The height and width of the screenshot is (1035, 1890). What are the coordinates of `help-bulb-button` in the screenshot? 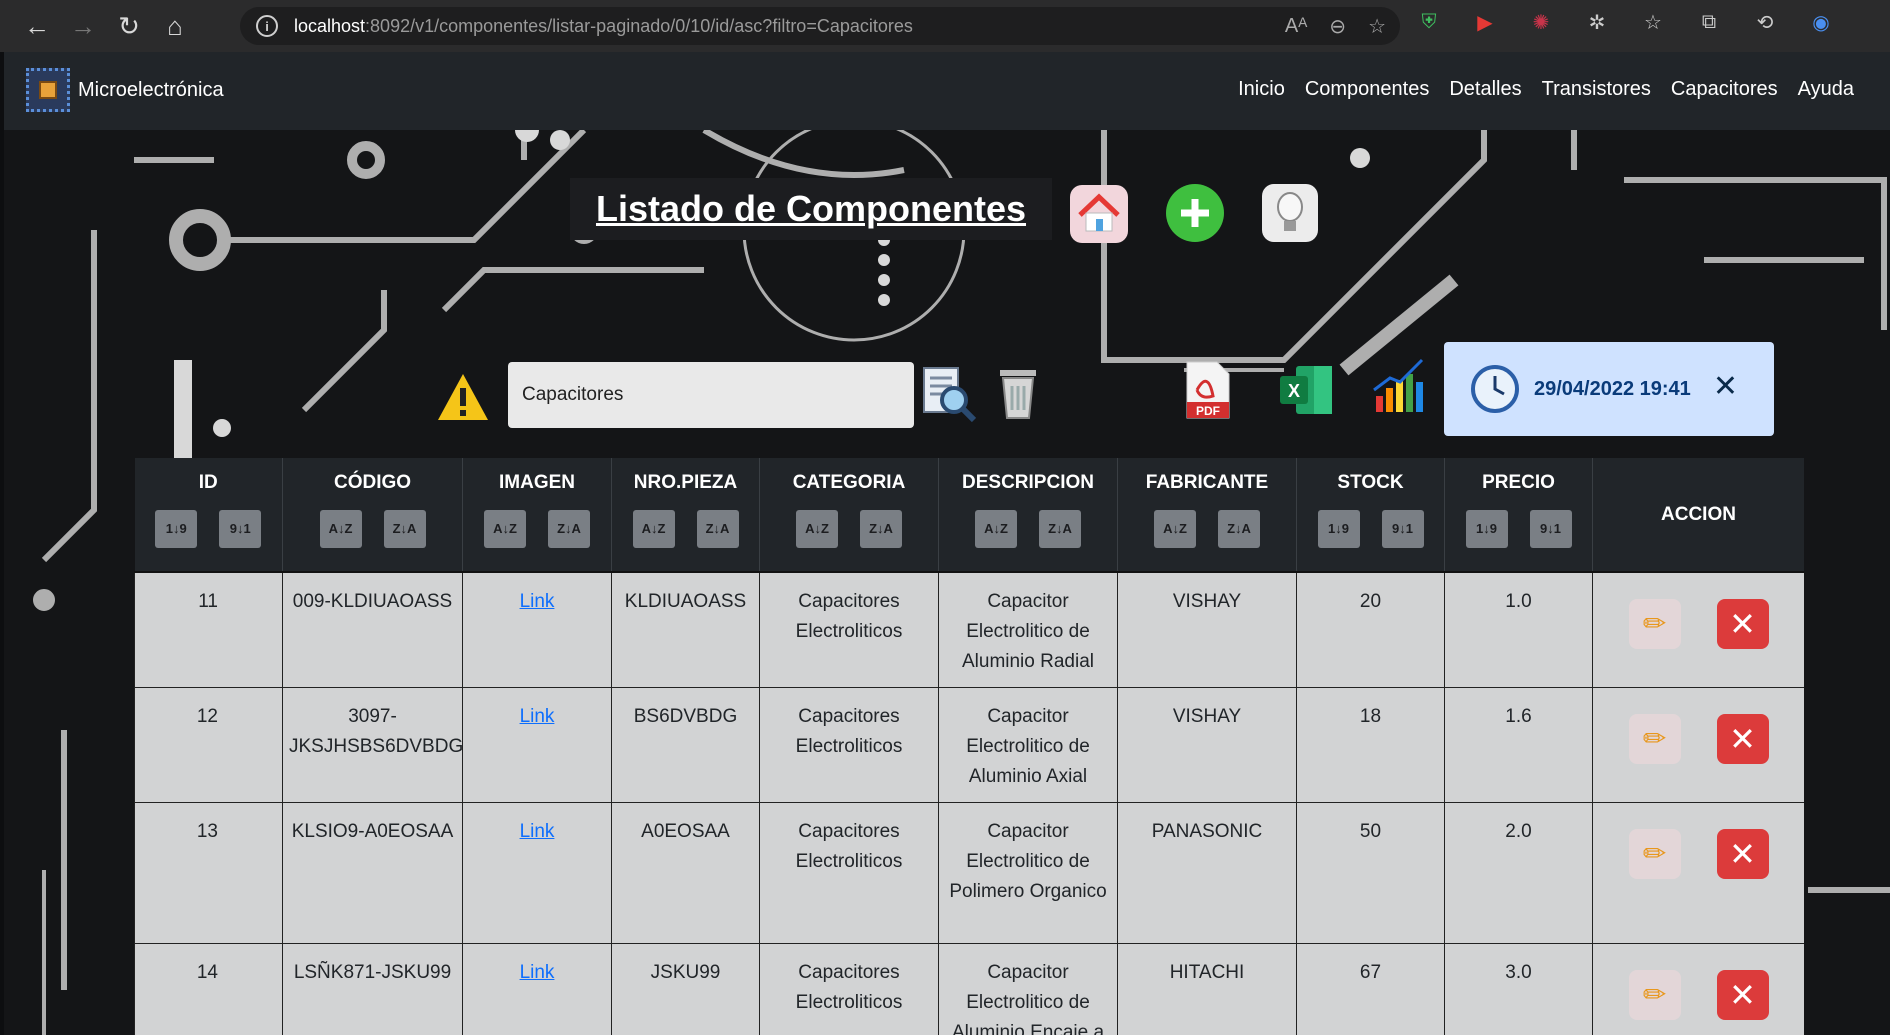 It's located at (1290, 213).